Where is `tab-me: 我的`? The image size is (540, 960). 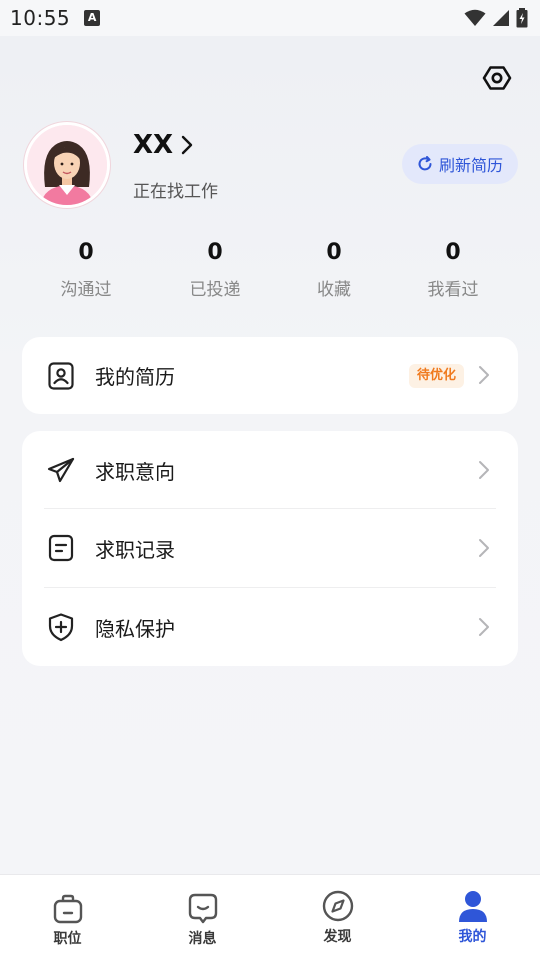 tab-me: 我的 is located at coordinates (472, 917).